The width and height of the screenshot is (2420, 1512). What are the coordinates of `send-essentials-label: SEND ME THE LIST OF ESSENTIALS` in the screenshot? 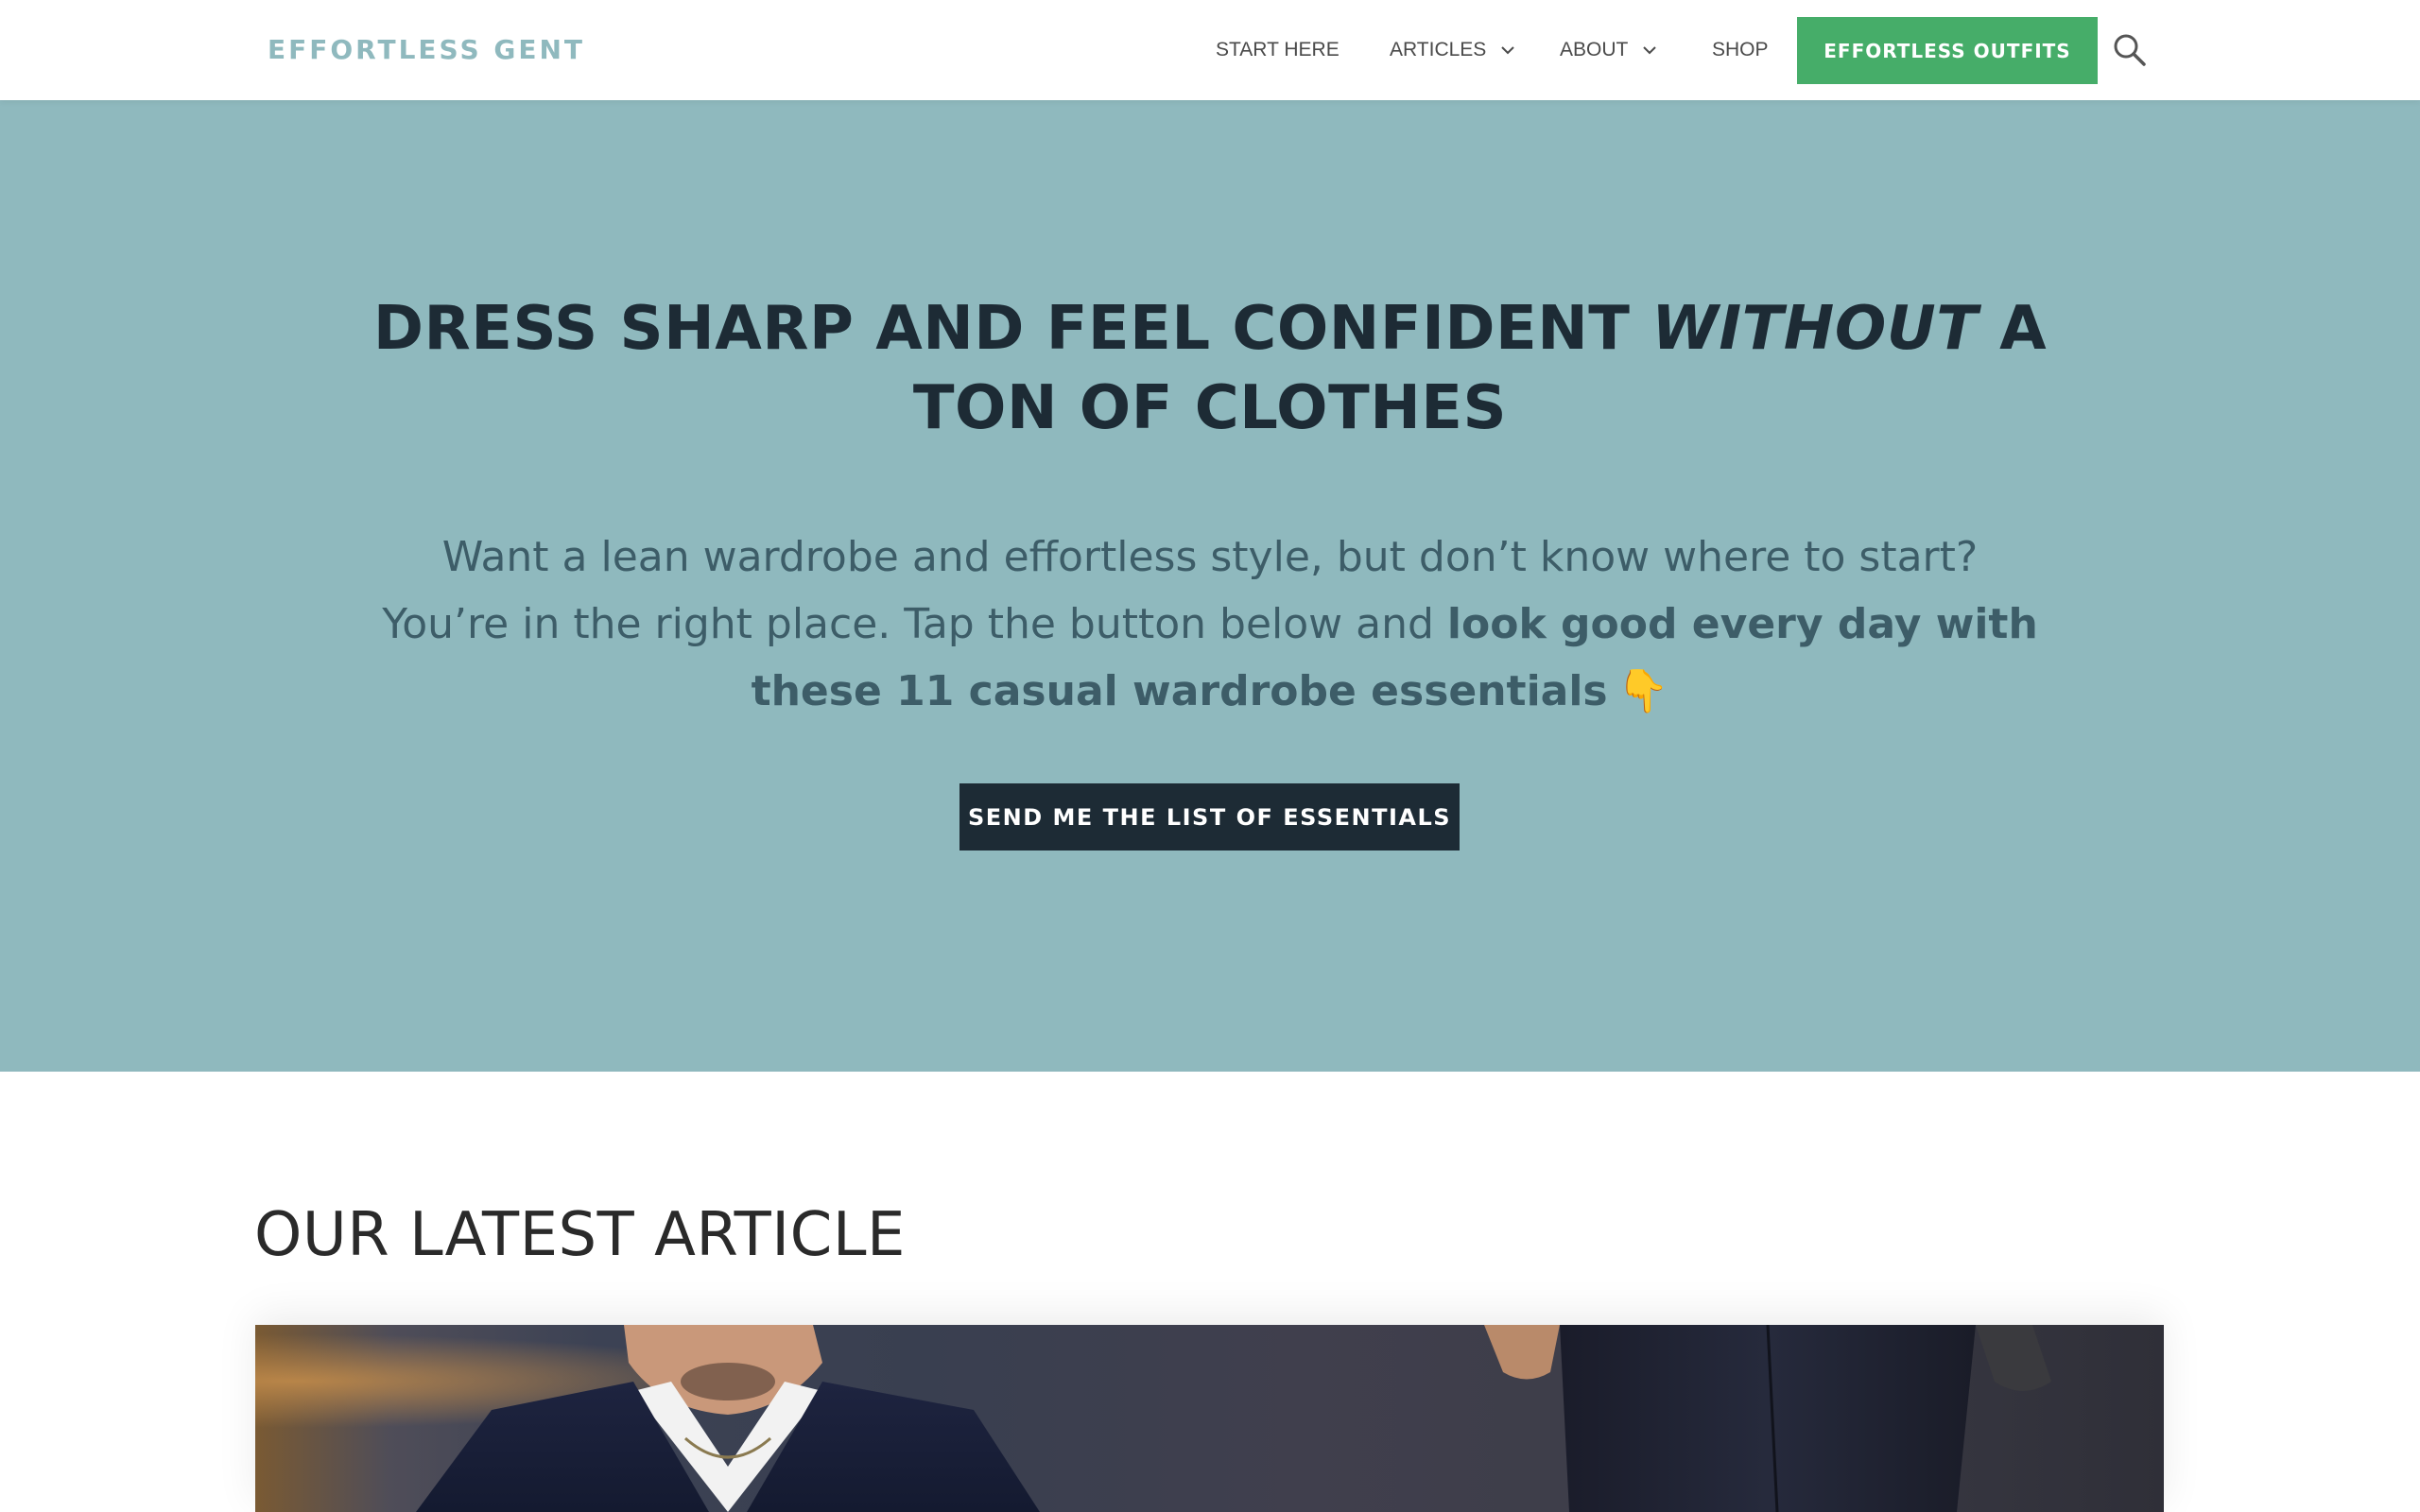 It's located at (1210, 817).